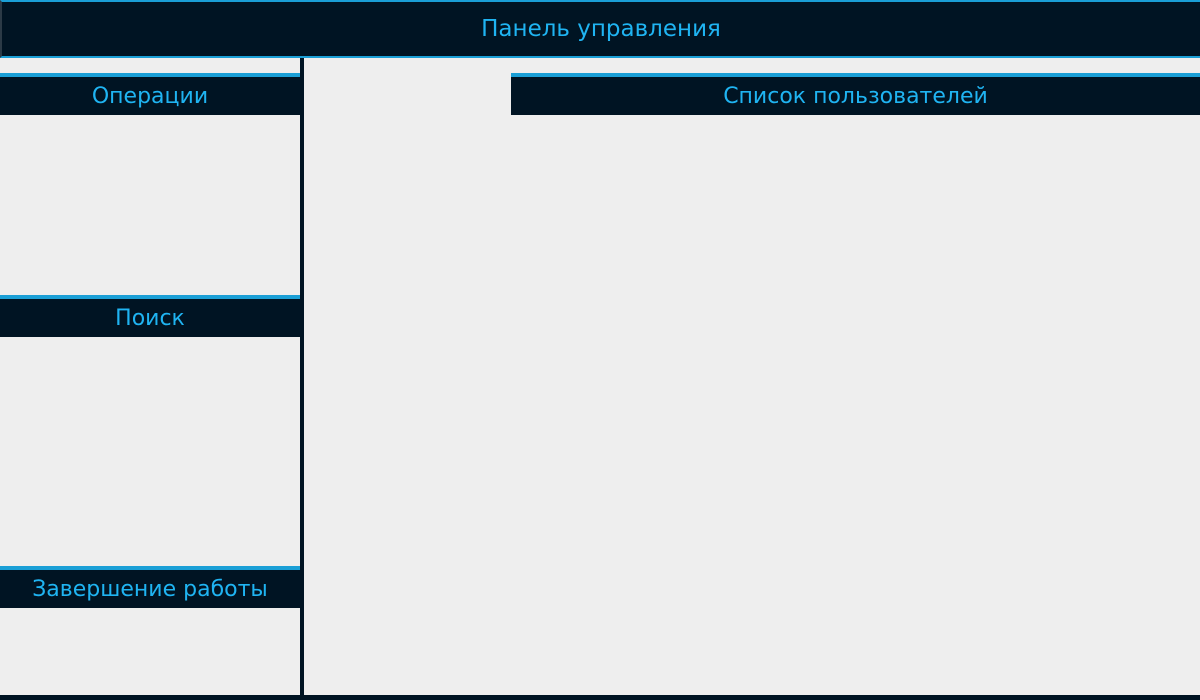 This screenshot has height=700, width=1200. Describe the element at coordinates (150, 205) in the screenshot. I see `operations-panel` at that location.